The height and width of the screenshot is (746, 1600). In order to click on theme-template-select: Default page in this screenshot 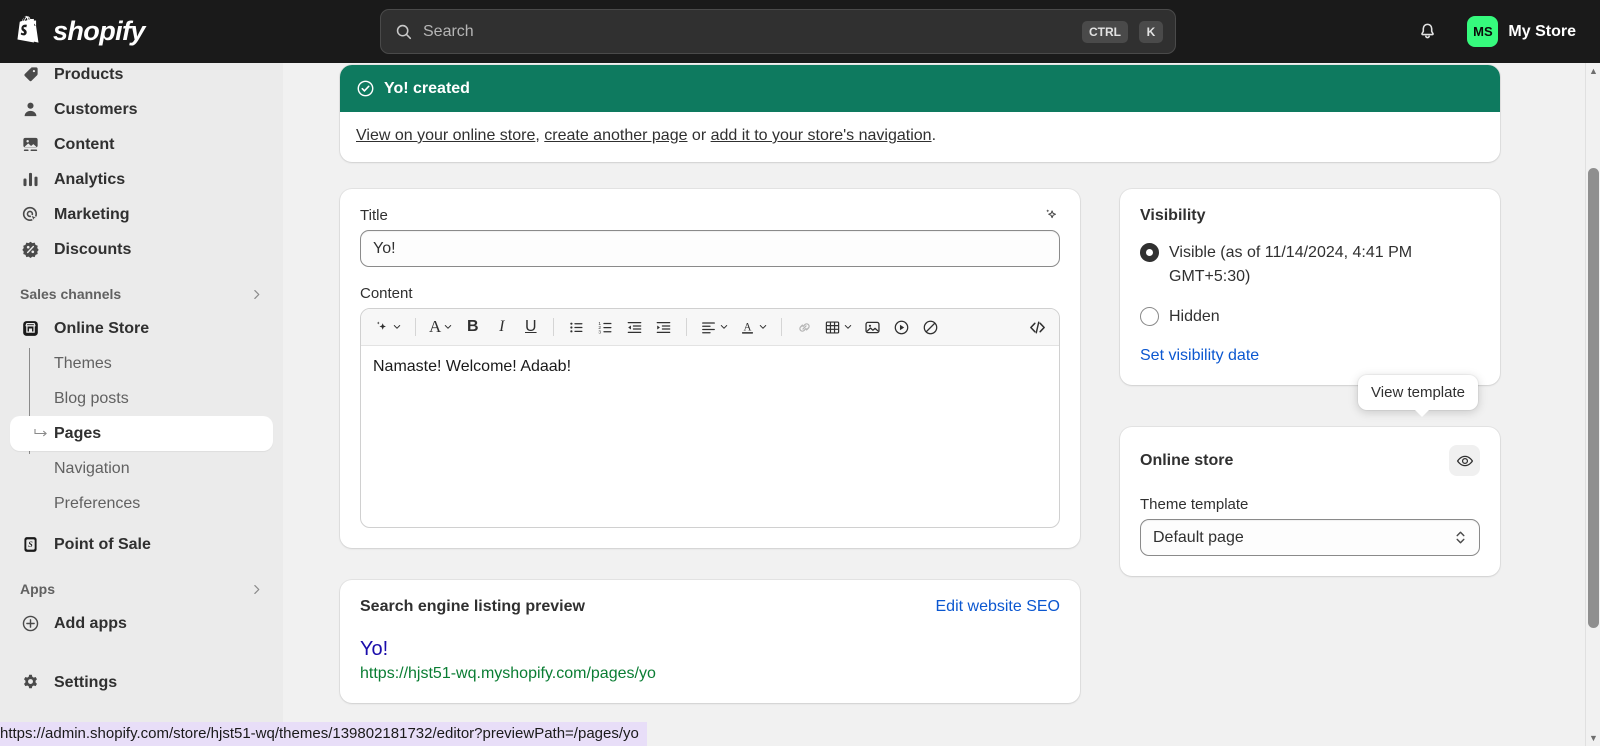, I will do `click(1310, 537)`.